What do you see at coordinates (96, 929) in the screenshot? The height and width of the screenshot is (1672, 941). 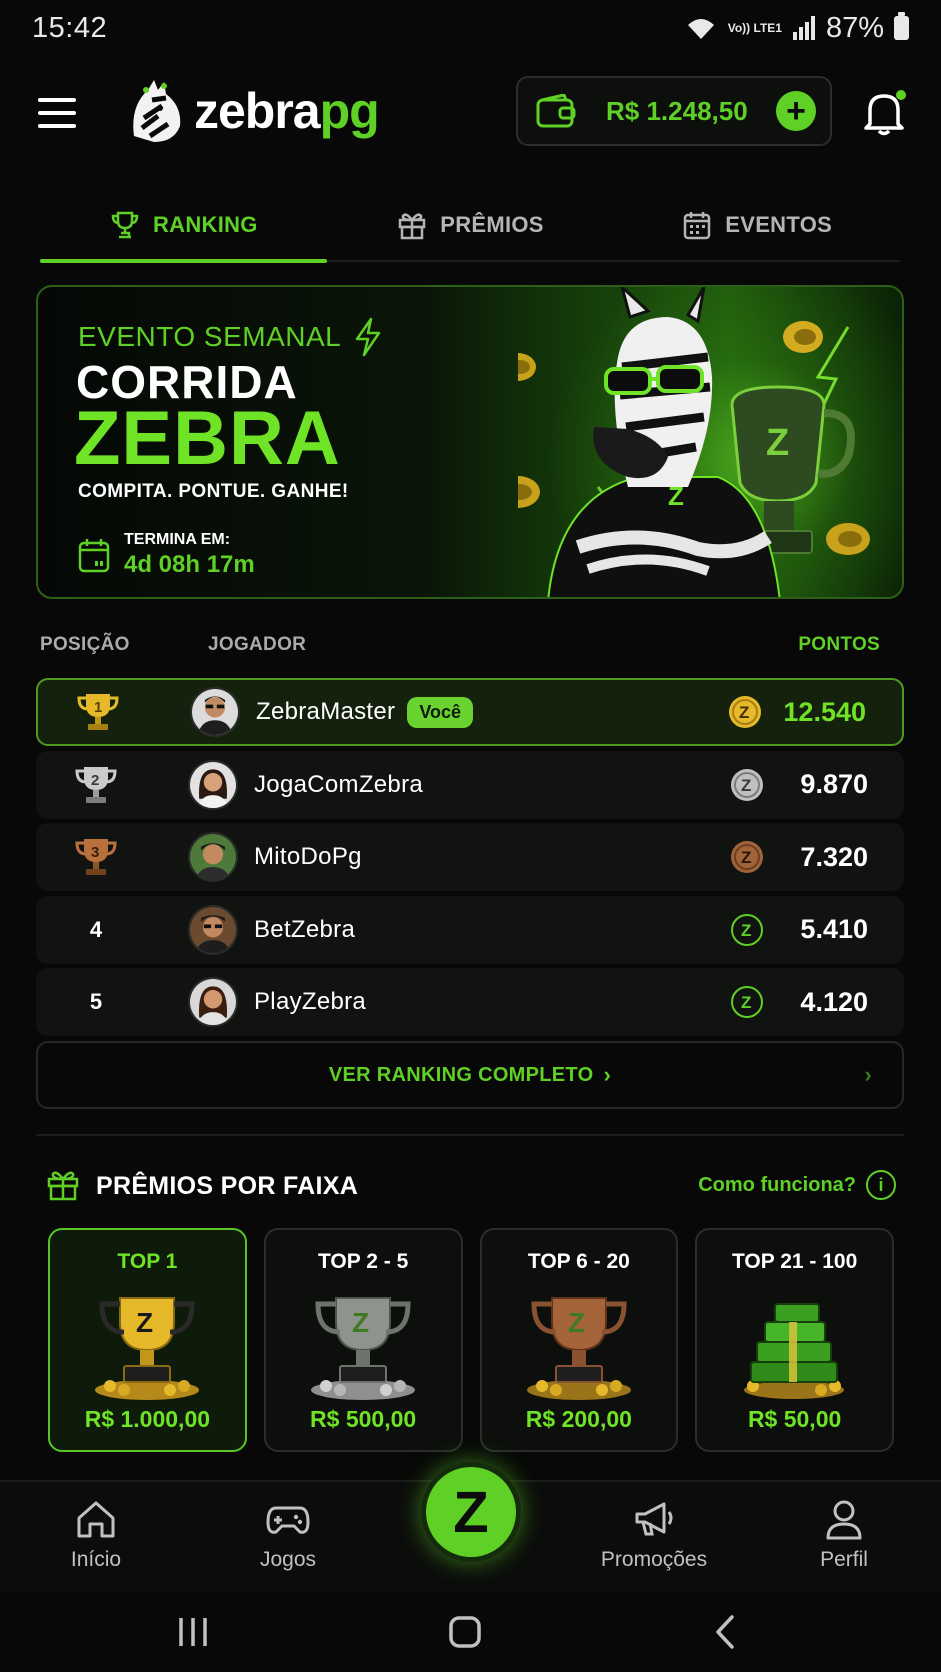 I see `row-position: 4` at bounding box center [96, 929].